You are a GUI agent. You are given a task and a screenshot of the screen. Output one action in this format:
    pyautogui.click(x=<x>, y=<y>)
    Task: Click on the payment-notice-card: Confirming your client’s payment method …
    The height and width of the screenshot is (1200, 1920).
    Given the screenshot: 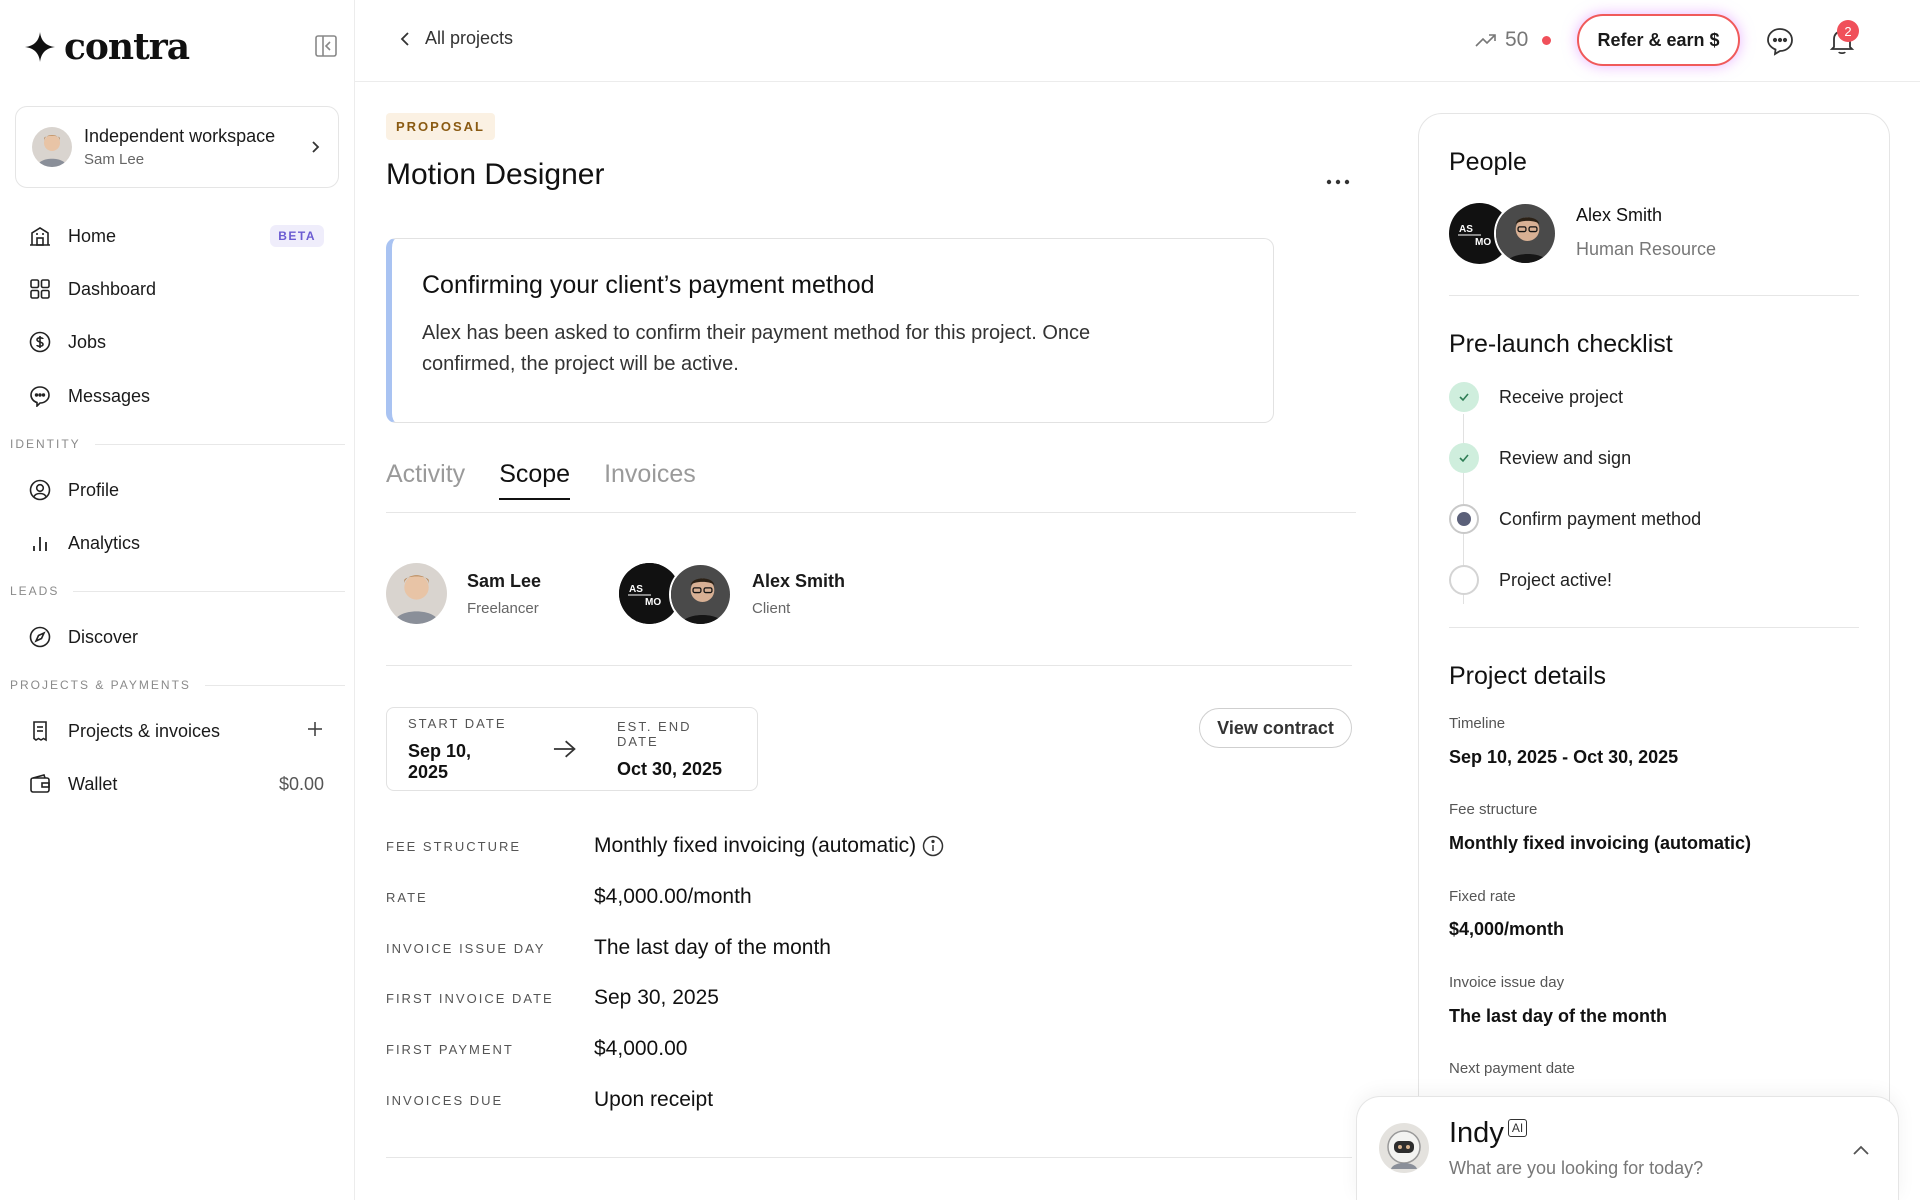 What is the action you would take?
    pyautogui.click(x=830, y=330)
    